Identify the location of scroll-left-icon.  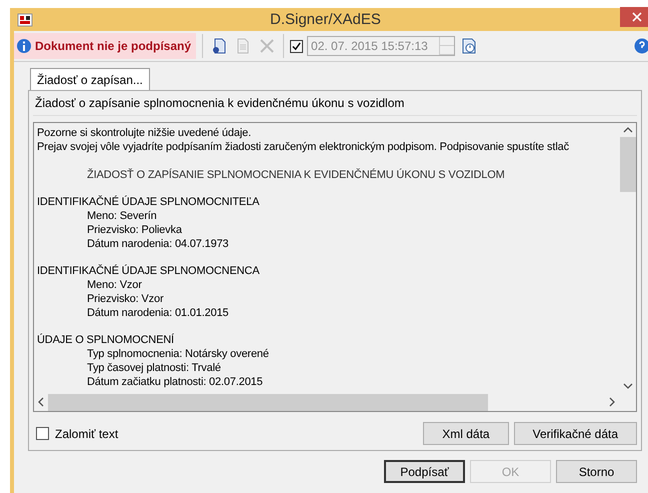
(41, 402).